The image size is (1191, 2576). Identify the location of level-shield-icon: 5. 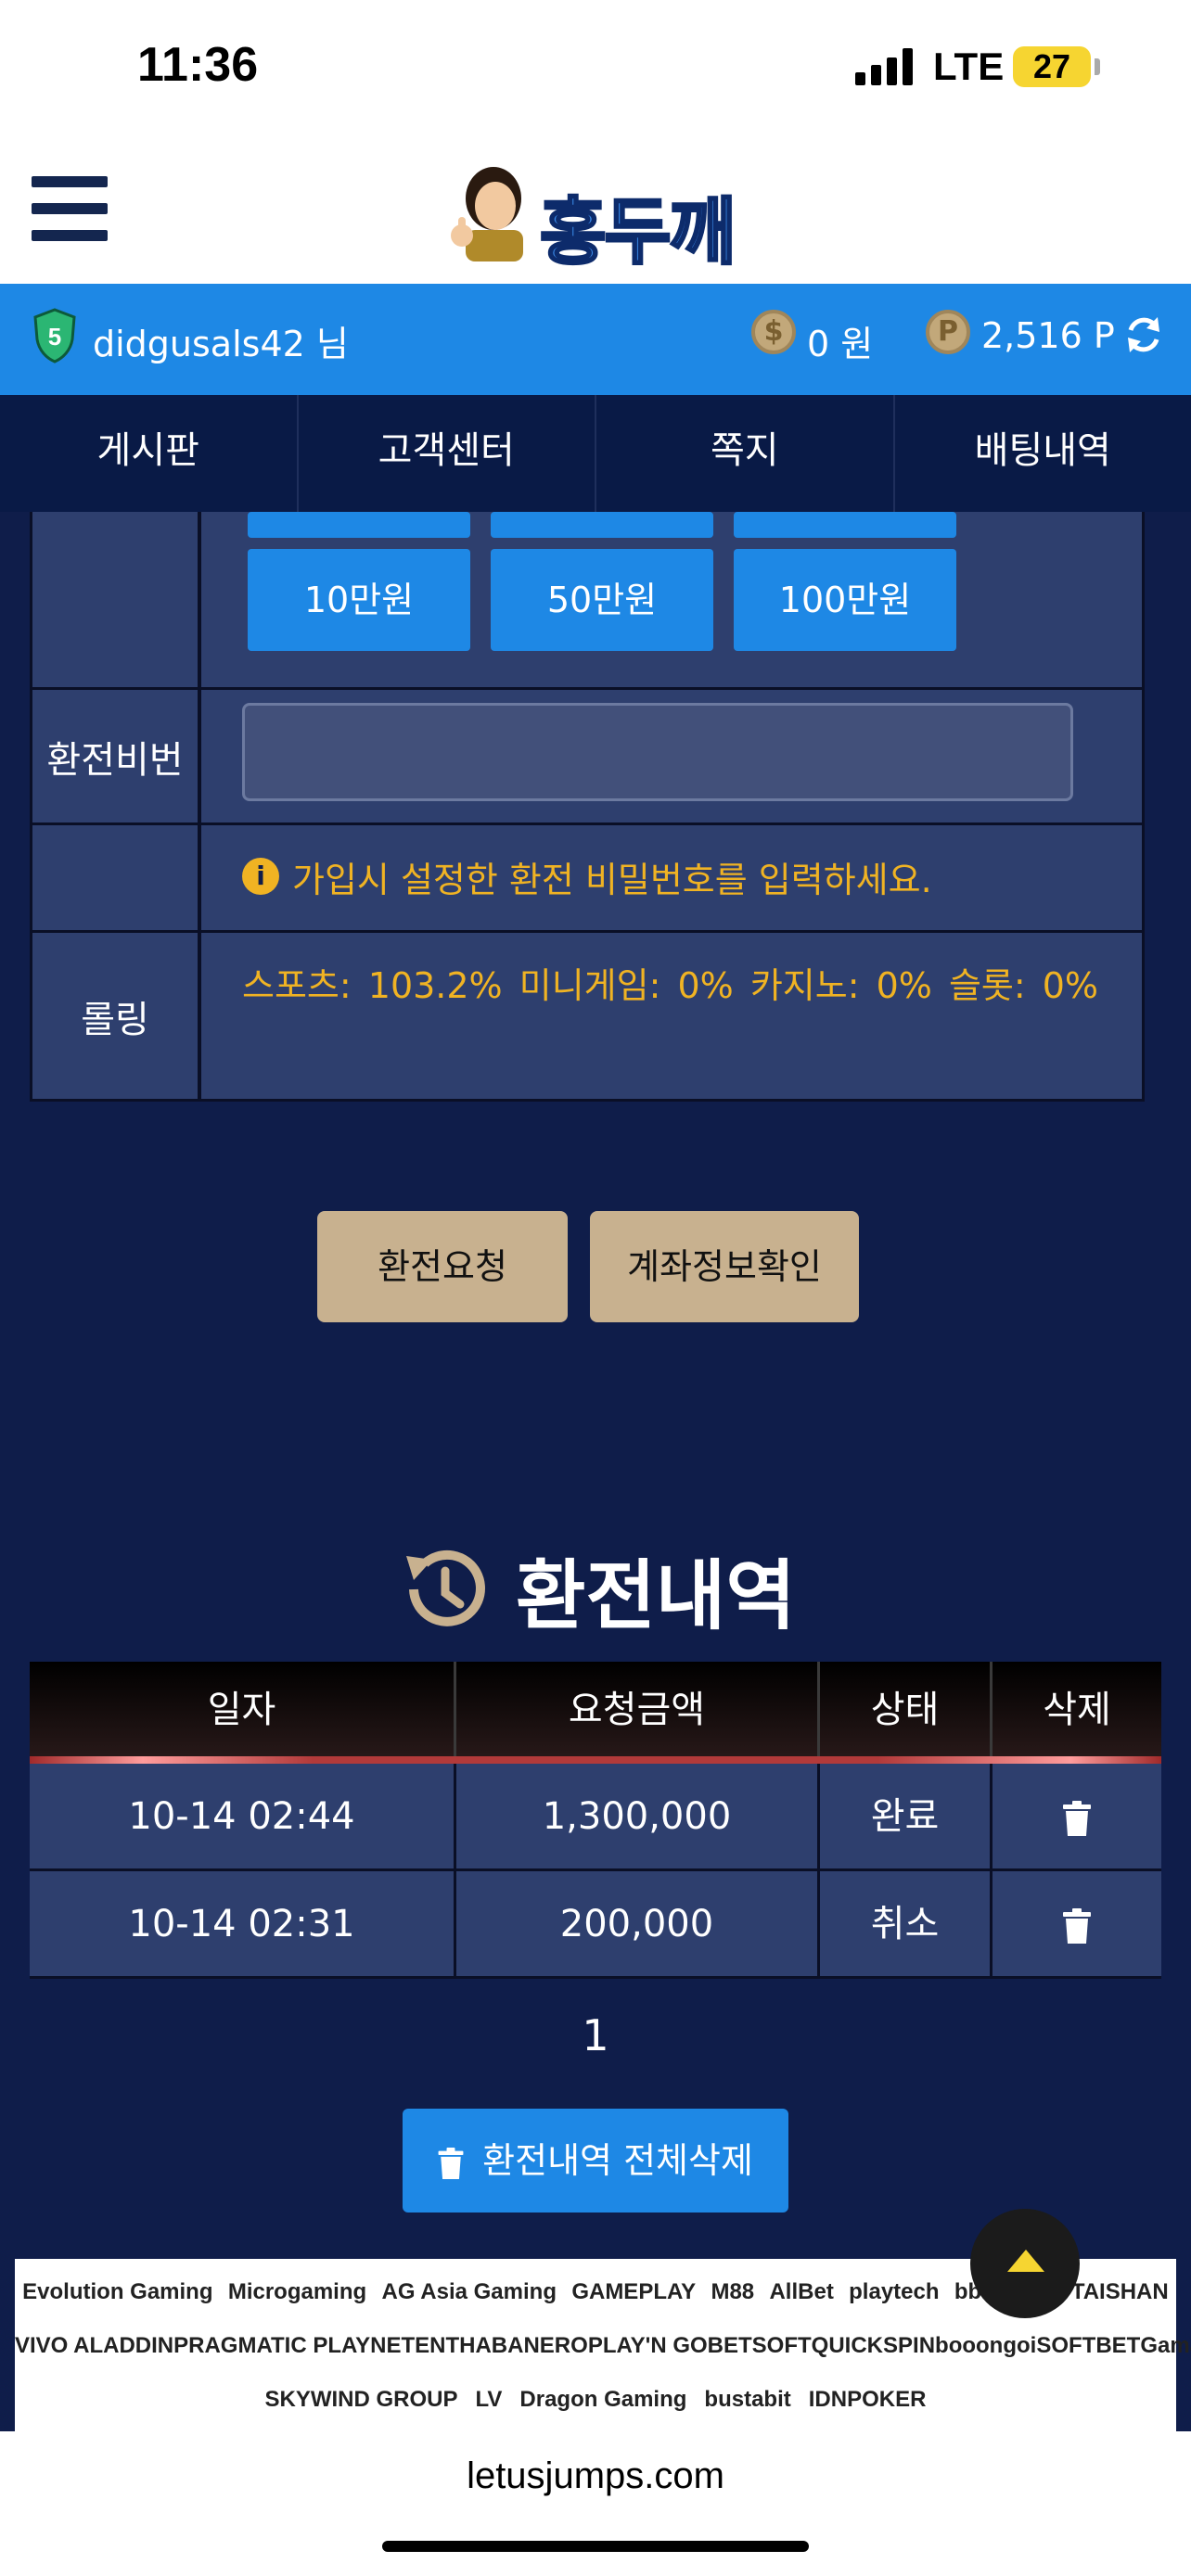
(54, 336).